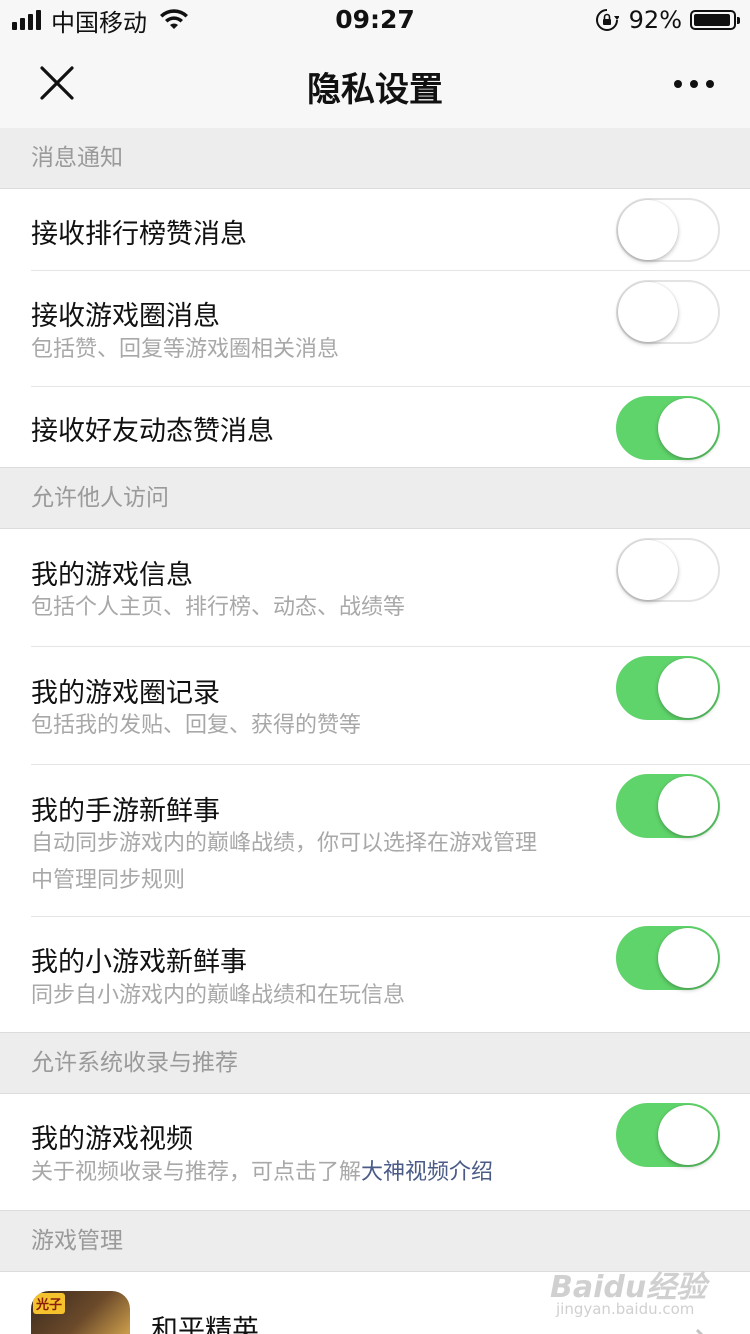  What do you see at coordinates (375, 1063) in the screenshot?
I see `section-header-system-recommend: 允许系统收录与推荐` at bounding box center [375, 1063].